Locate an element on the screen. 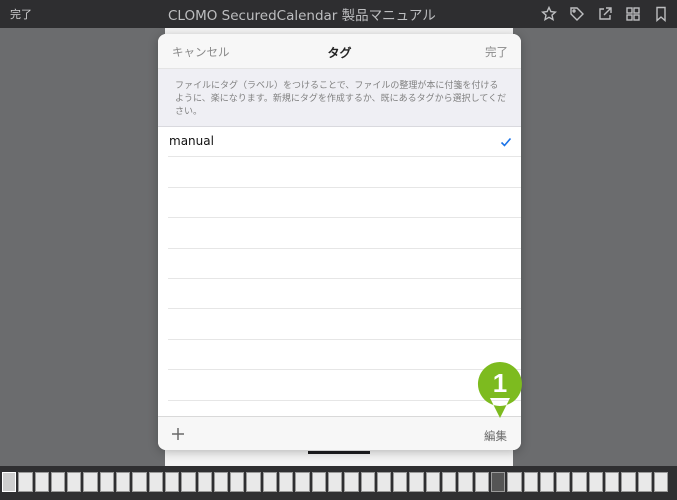 This screenshot has width=677, height=500. tag-label: manual is located at coordinates (191, 141).